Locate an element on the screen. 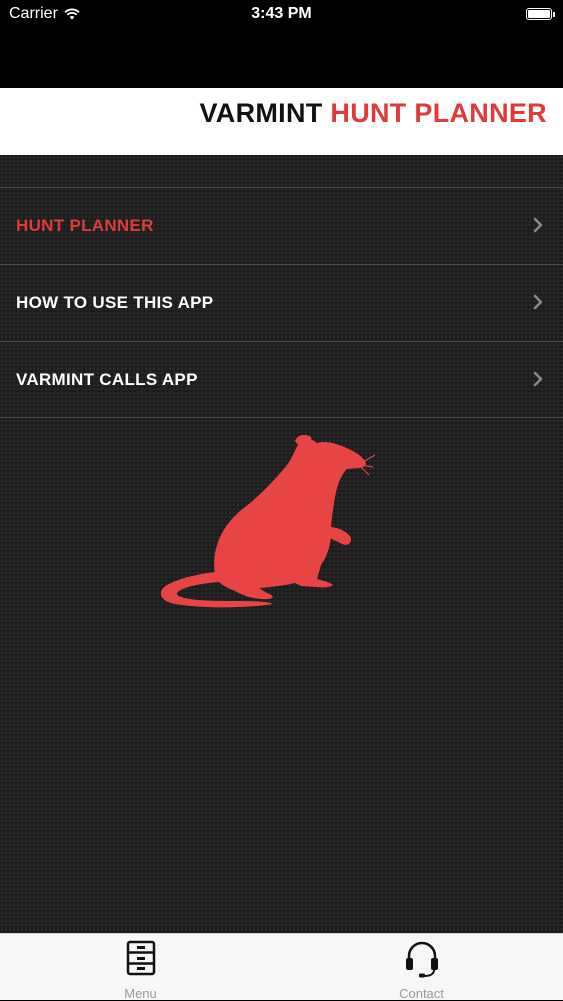  menu-item-label: HOW TO USE THIS APP is located at coordinates (115, 302).